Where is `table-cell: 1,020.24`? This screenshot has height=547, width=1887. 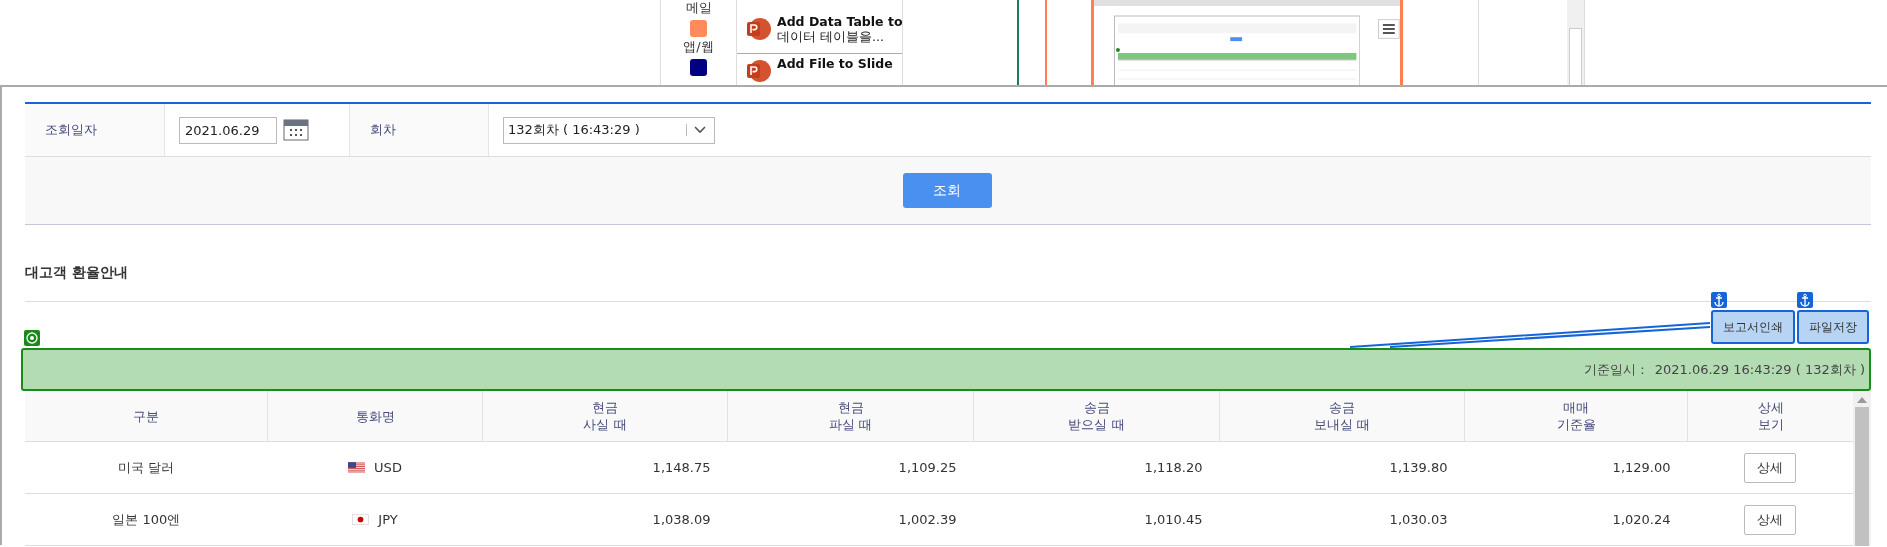
table-cell: 1,020.24 is located at coordinates (1576, 519).